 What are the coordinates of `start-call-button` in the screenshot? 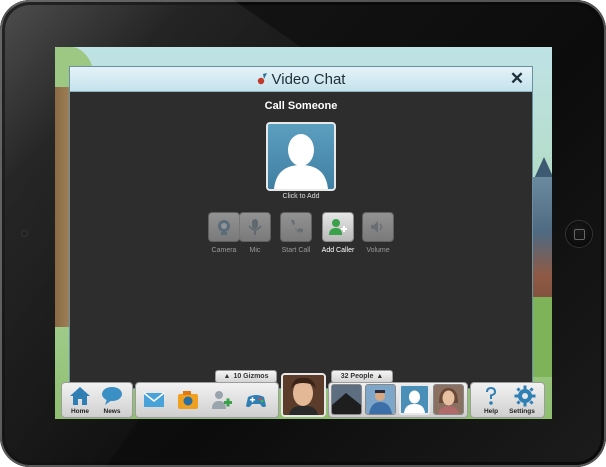 It's located at (296, 227).